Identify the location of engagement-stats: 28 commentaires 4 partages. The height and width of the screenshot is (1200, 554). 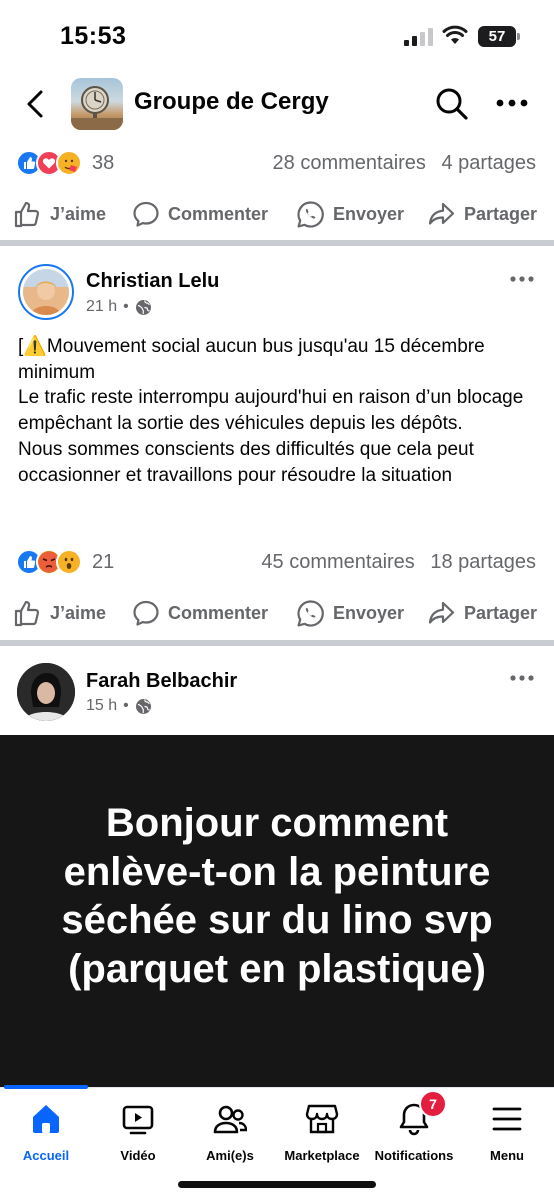
(404, 163).